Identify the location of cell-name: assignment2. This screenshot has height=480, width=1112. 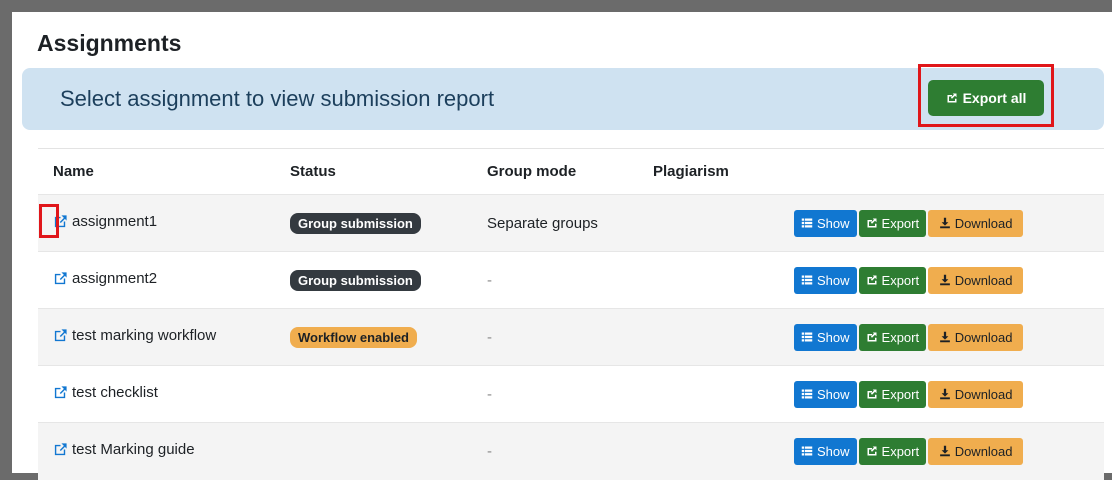
(156, 280).